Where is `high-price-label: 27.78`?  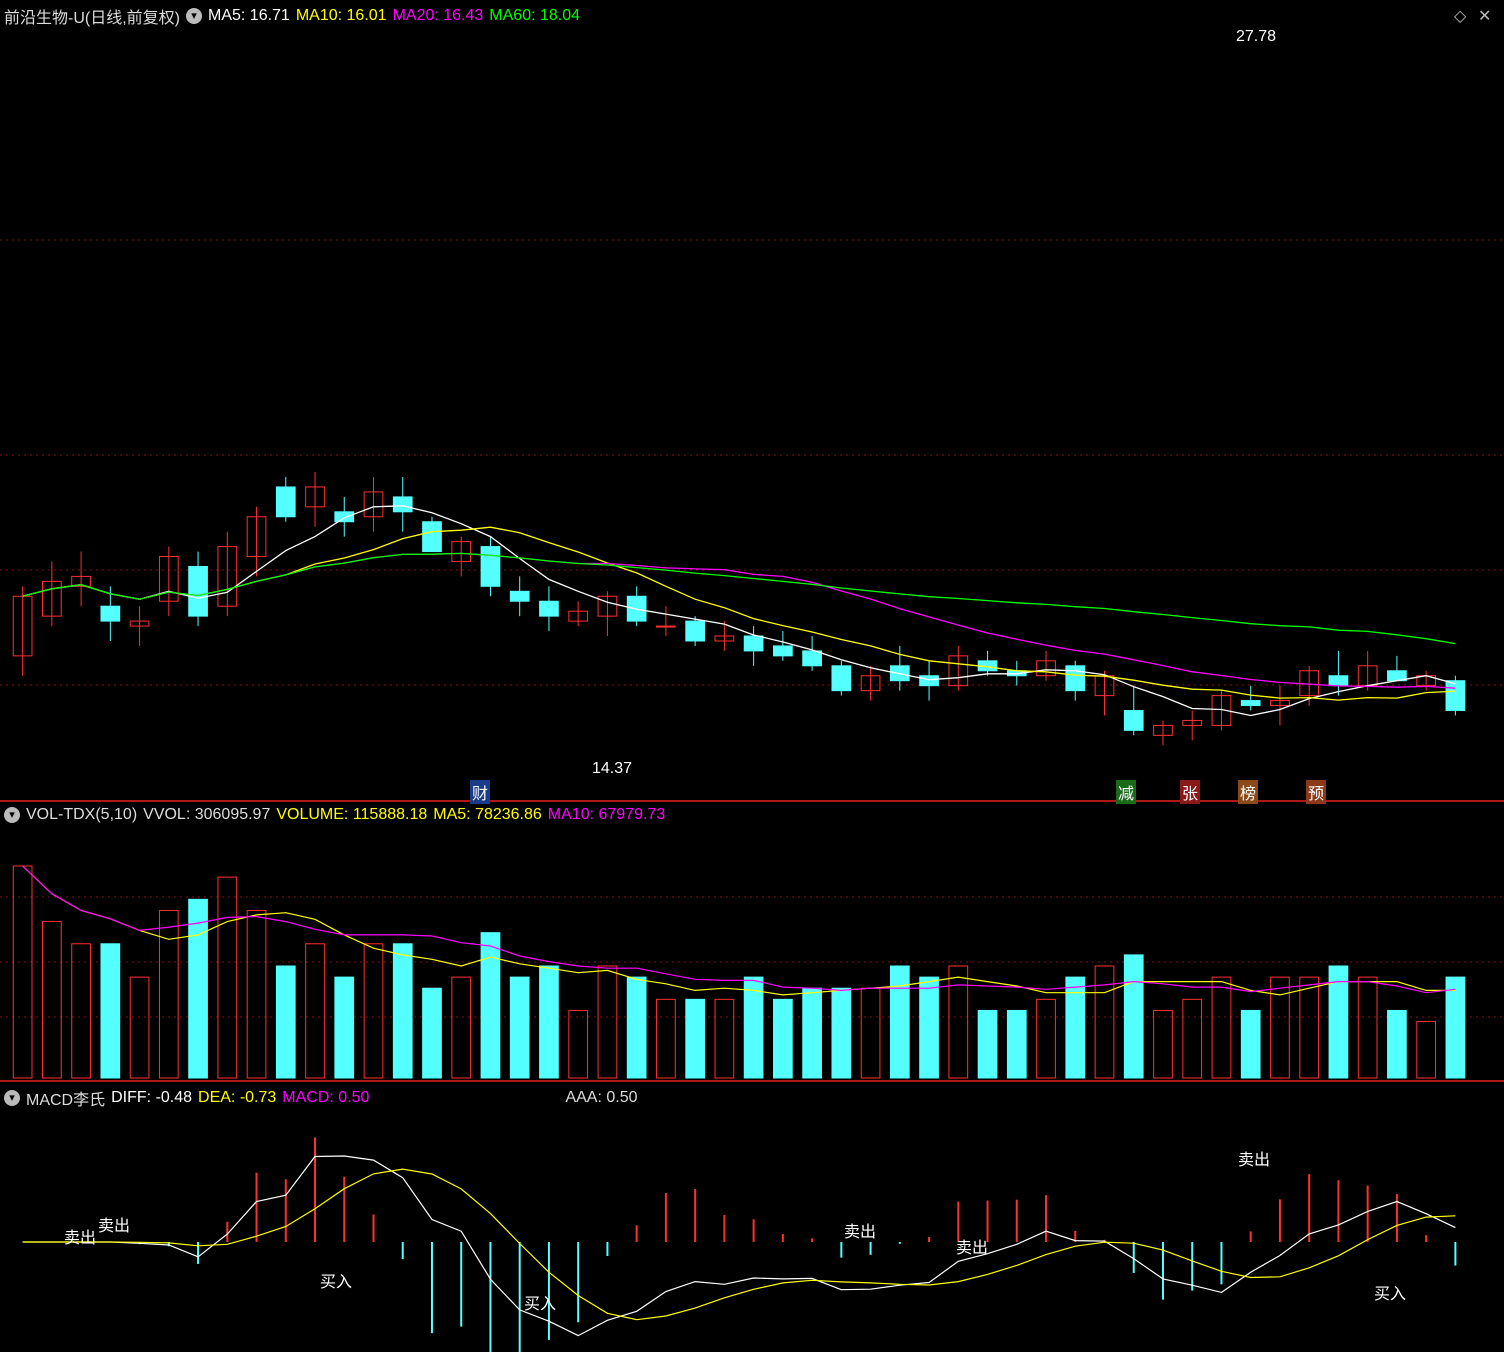 high-price-label: 27.78 is located at coordinates (1256, 36).